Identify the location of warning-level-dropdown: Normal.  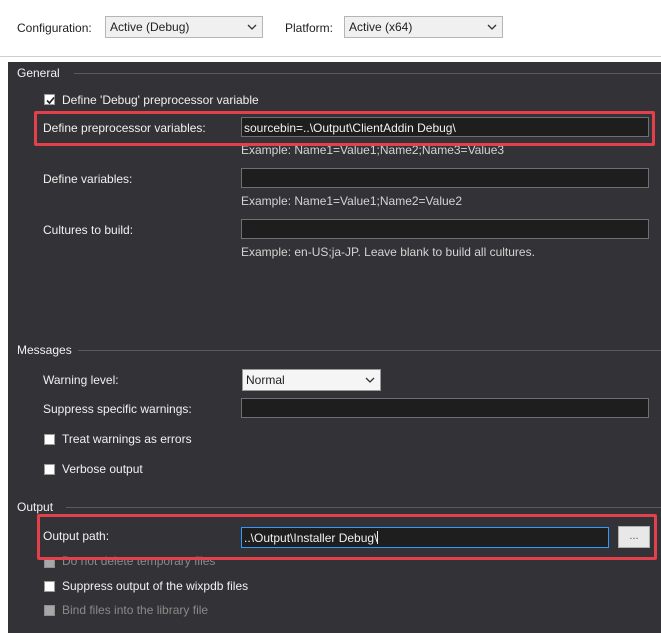
(311, 380).